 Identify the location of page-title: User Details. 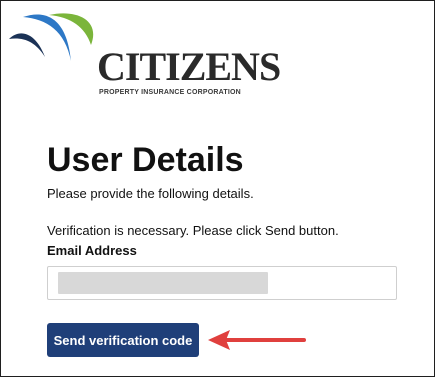
(145, 160).